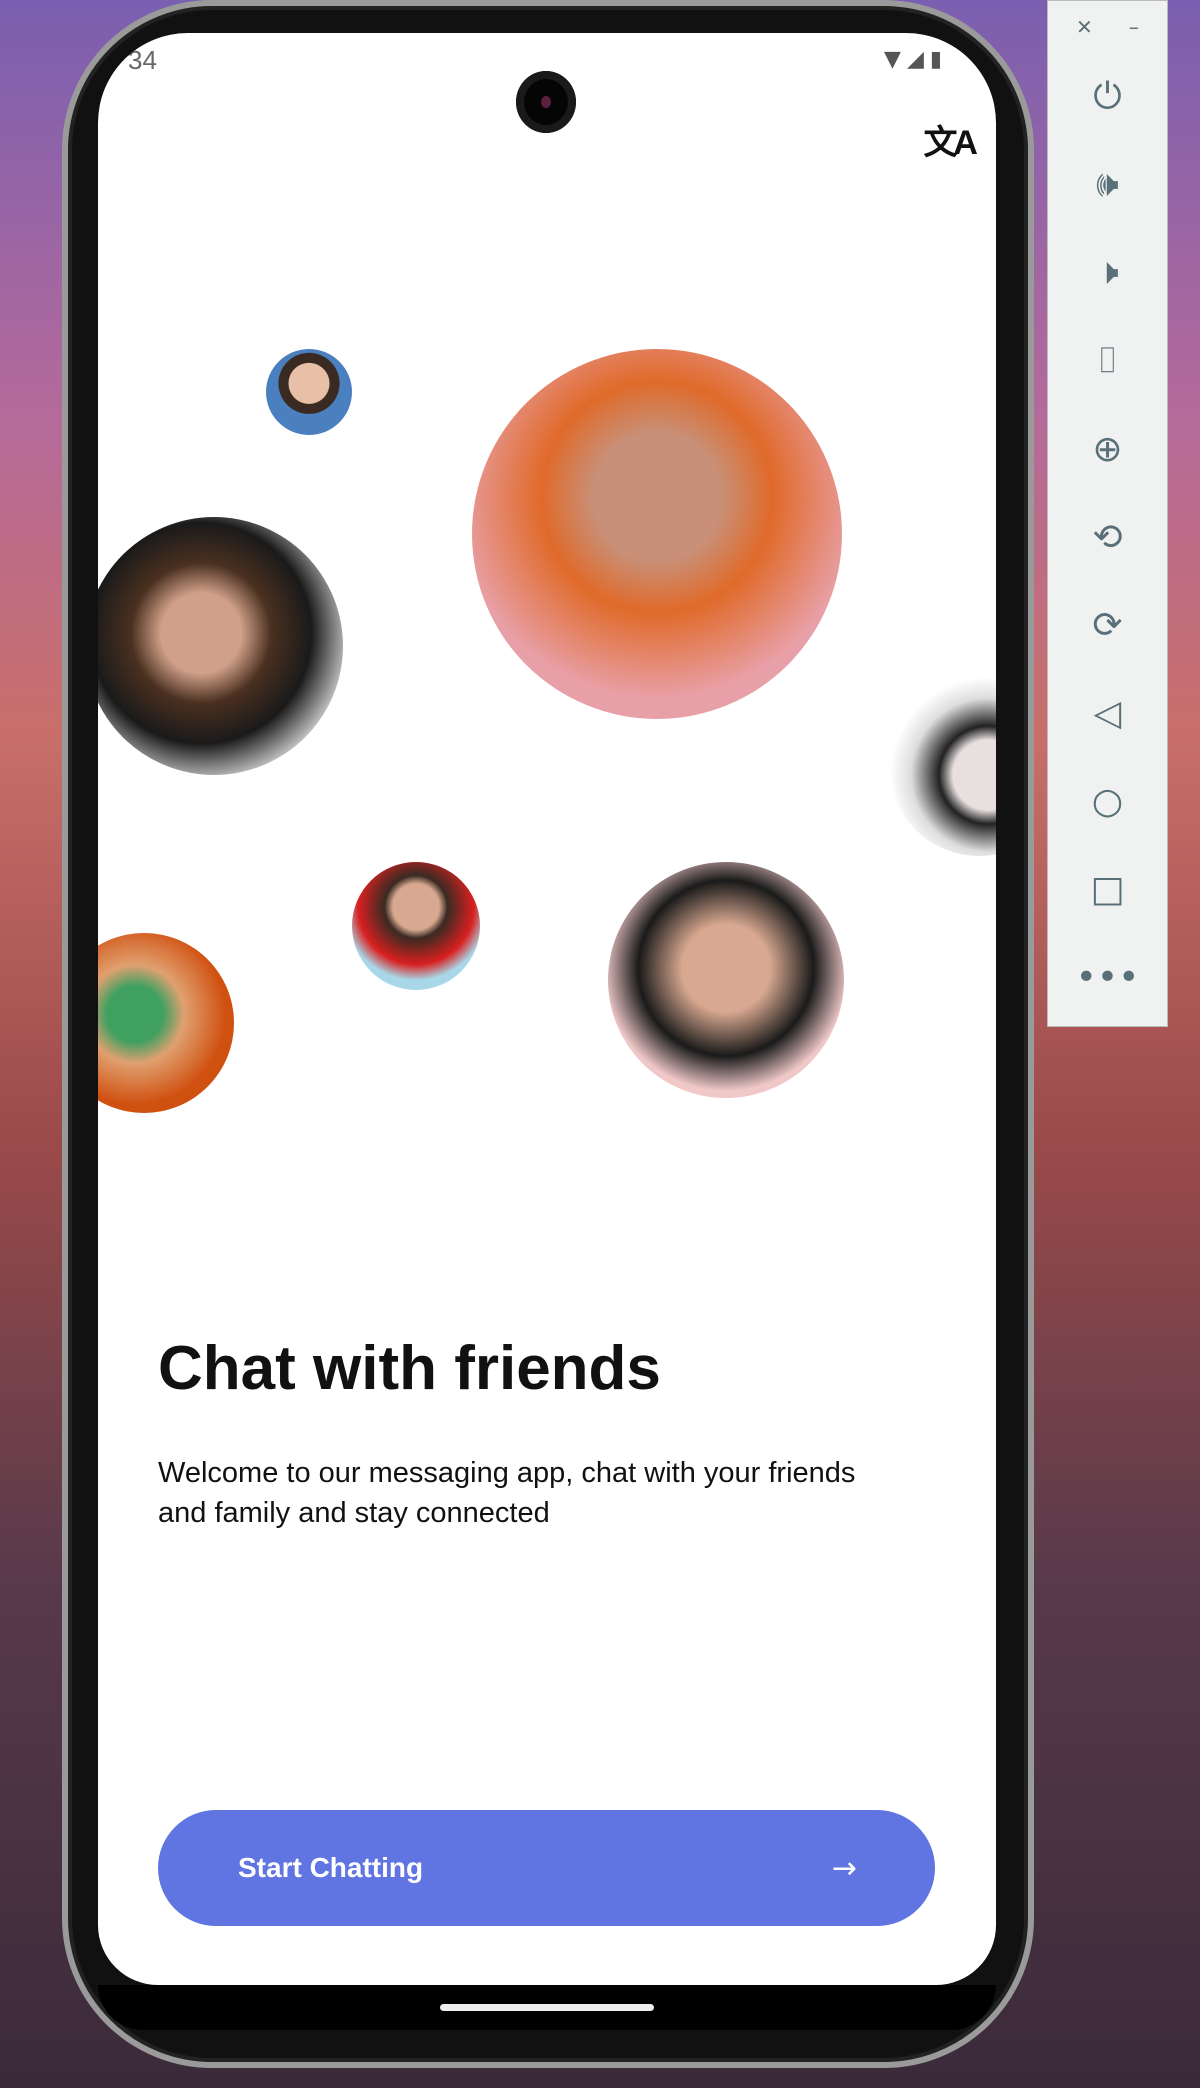 The image size is (1200, 2088). What do you see at coordinates (1107, 361) in the screenshot?
I see `camera-icon: ⌷` at bounding box center [1107, 361].